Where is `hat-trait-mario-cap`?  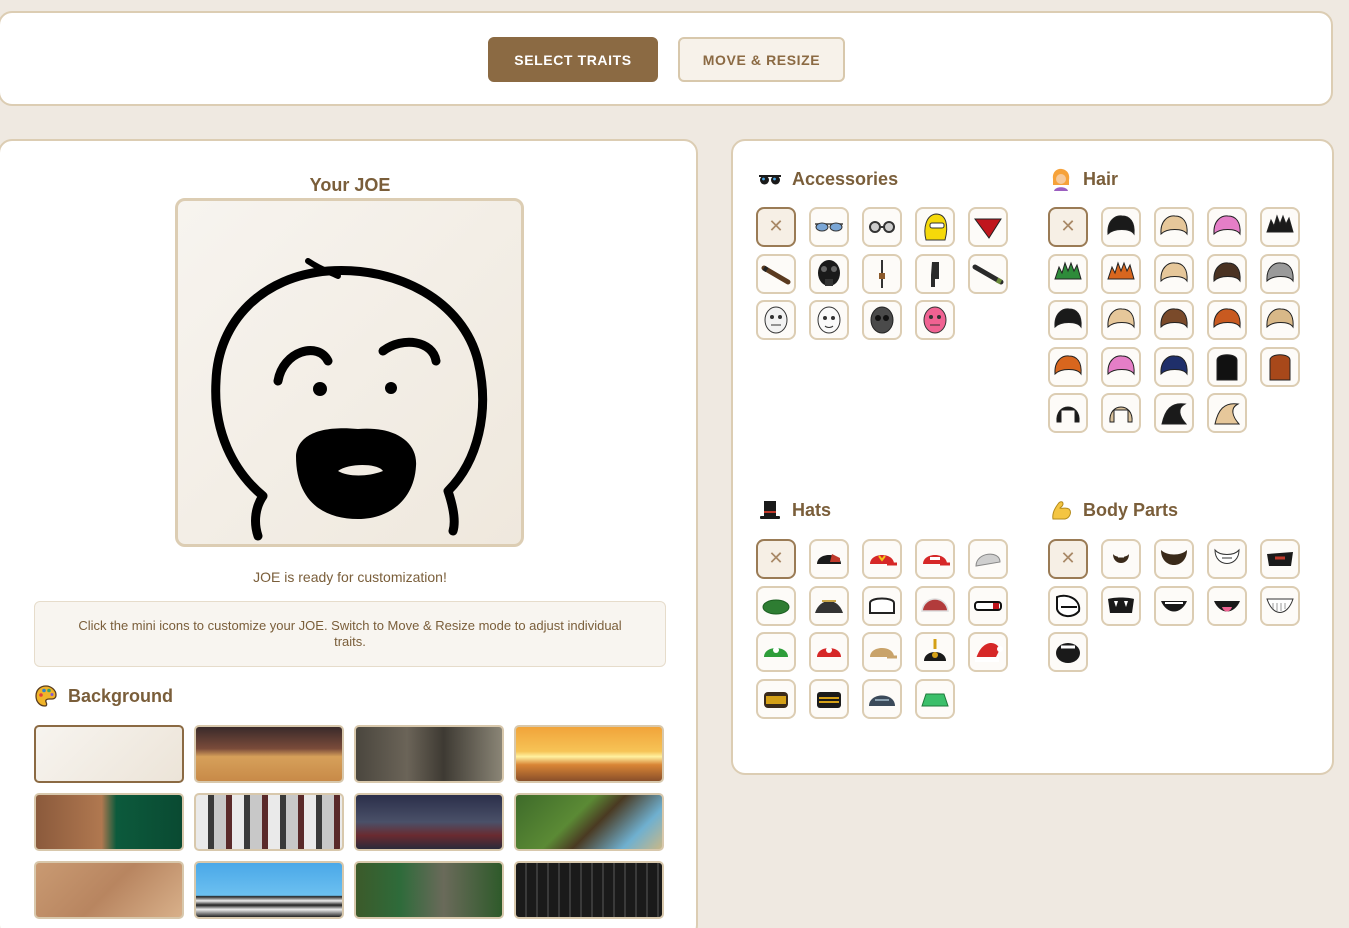 hat-trait-mario-cap is located at coordinates (829, 652).